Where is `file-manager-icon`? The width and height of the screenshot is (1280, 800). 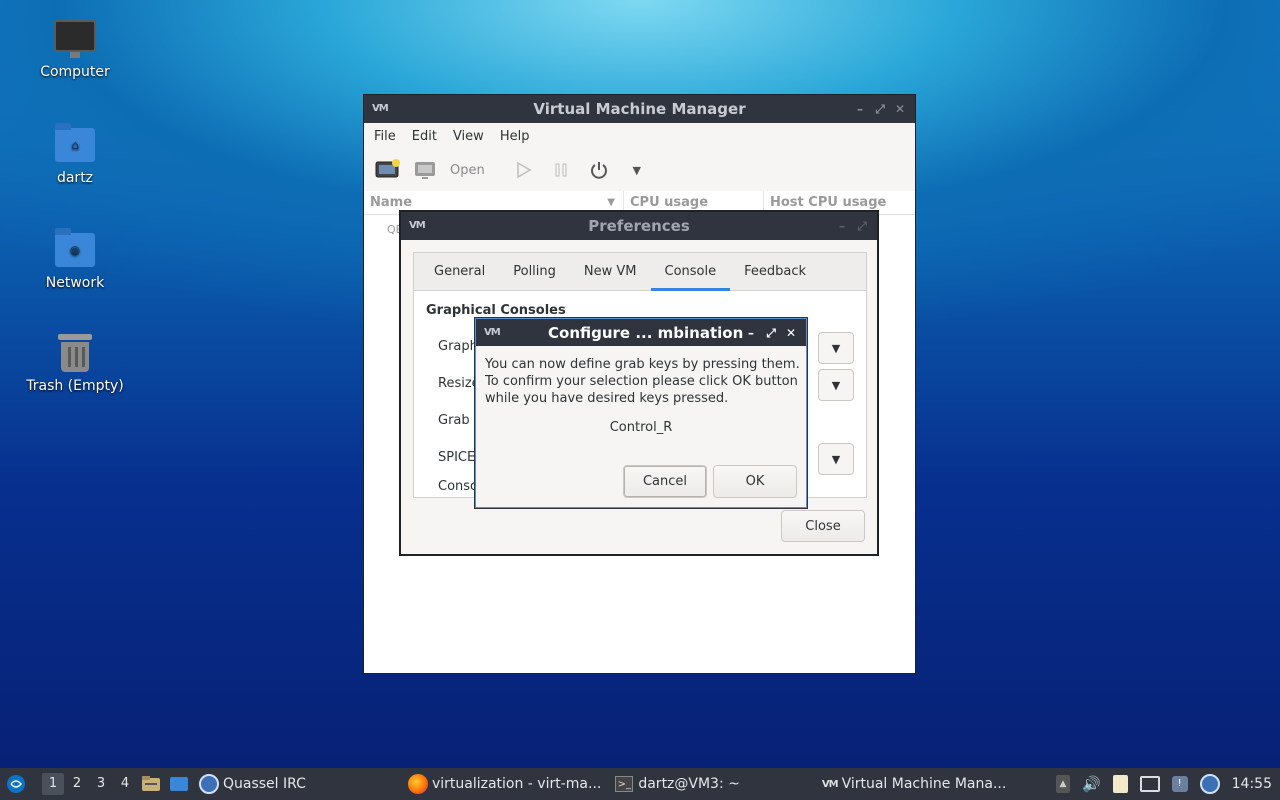
file-manager-icon is located at coordinates (151, 783).